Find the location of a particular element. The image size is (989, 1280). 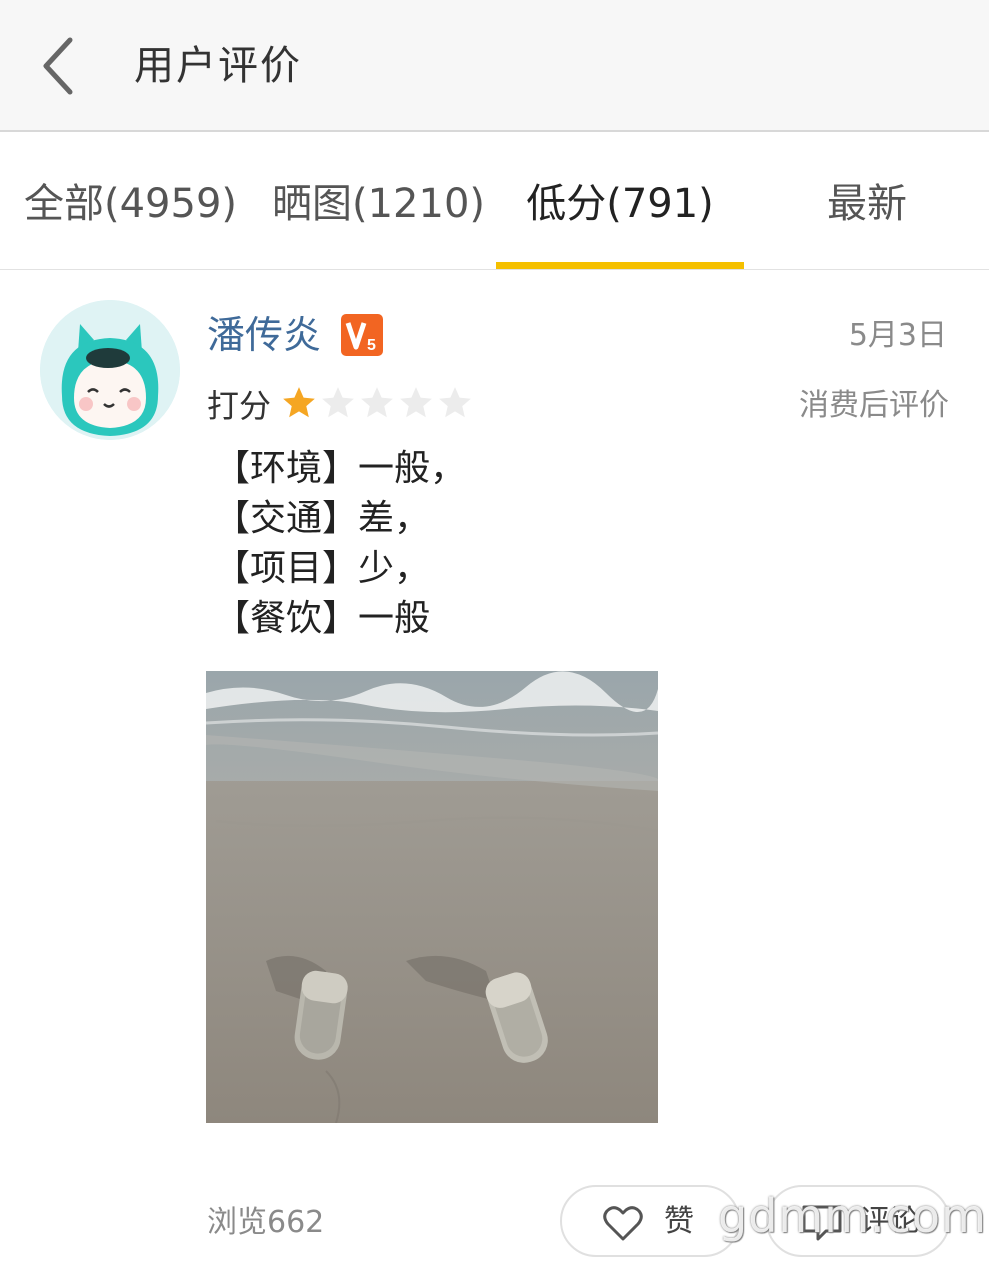

rating-stars is located at coordinates (377, 404).